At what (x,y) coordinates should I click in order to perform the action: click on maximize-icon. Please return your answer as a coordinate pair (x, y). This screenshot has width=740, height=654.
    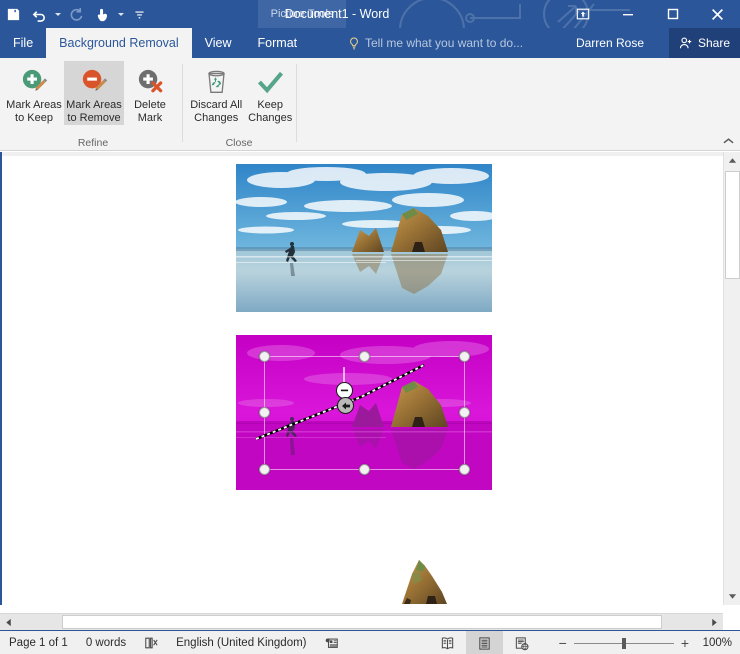
    Looking at the image, I should click on (672, 14).